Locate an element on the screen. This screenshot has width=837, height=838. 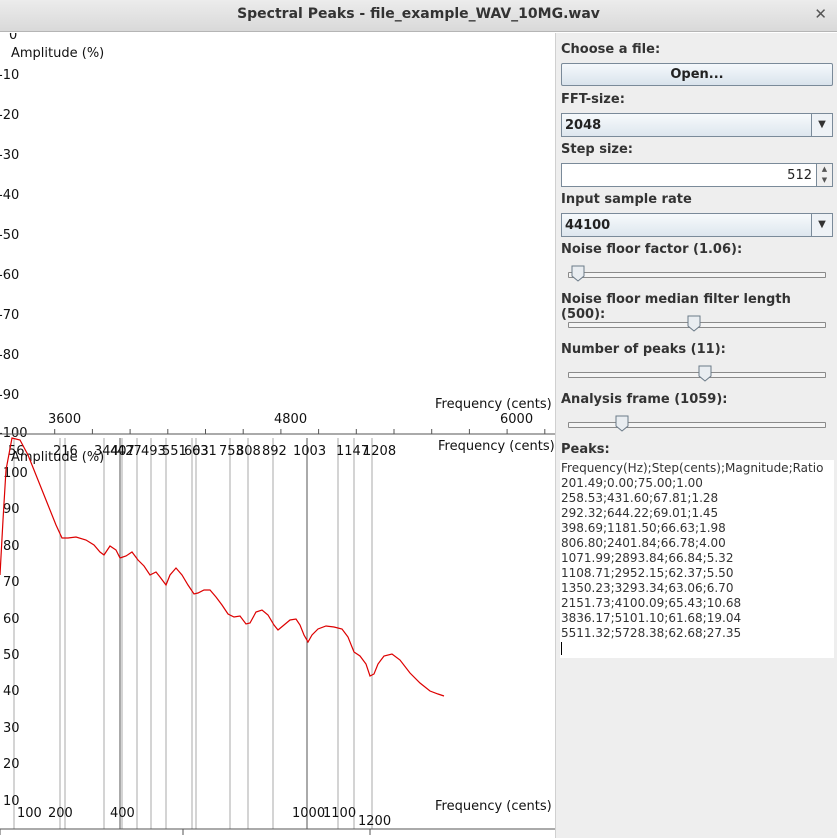
peak-marker-label: 808 is located at coordinates (248, 451).